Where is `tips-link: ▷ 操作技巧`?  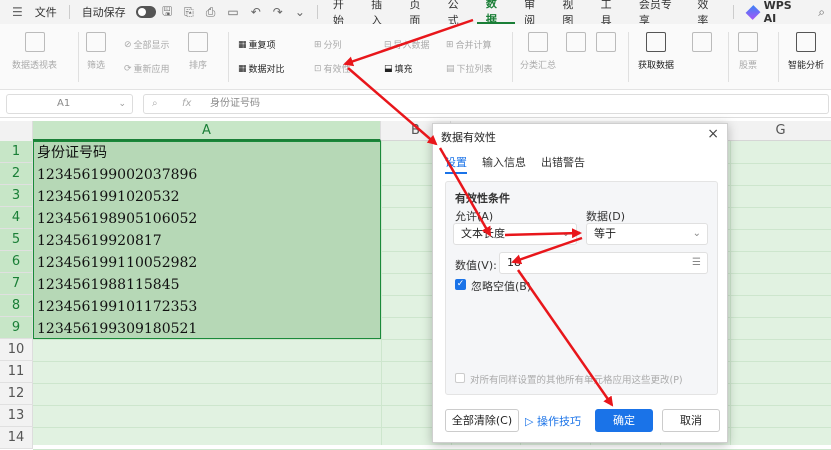 tips-link: ▷ 操作技巧 is located at coordinates (553, 421).